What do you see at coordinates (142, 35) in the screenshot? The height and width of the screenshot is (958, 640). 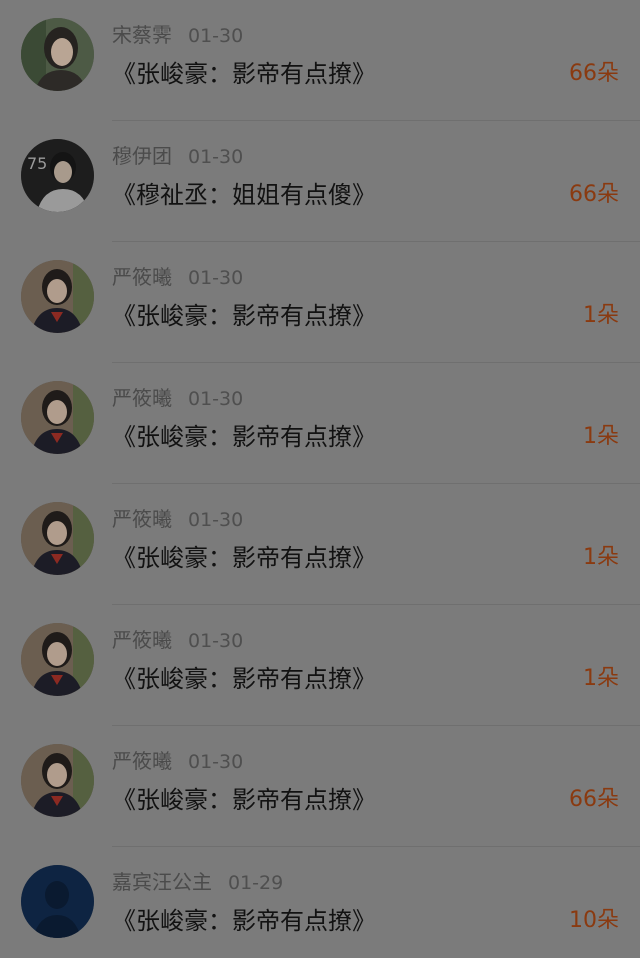 I see `user-name: 宋蔡霁` at bounding box center [142, 35].